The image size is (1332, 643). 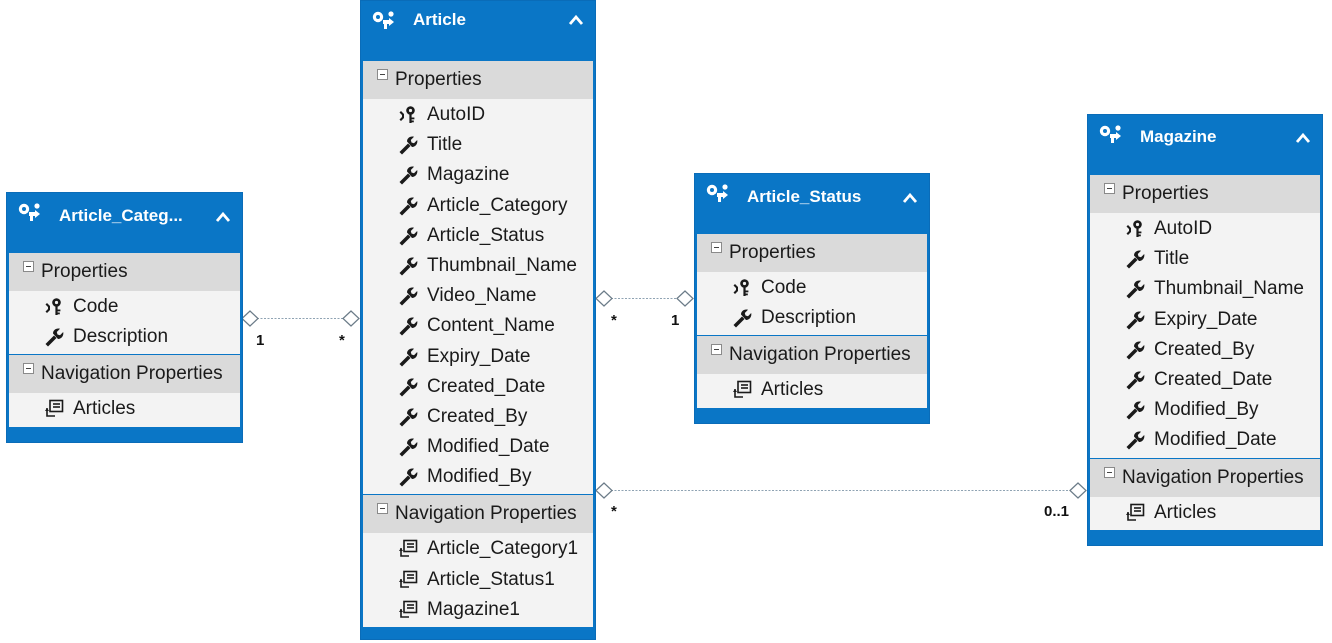 What do you see at coordinates (300, 318) in the screenshot?
I see `association-category-article` at bounding box center [300, 318].